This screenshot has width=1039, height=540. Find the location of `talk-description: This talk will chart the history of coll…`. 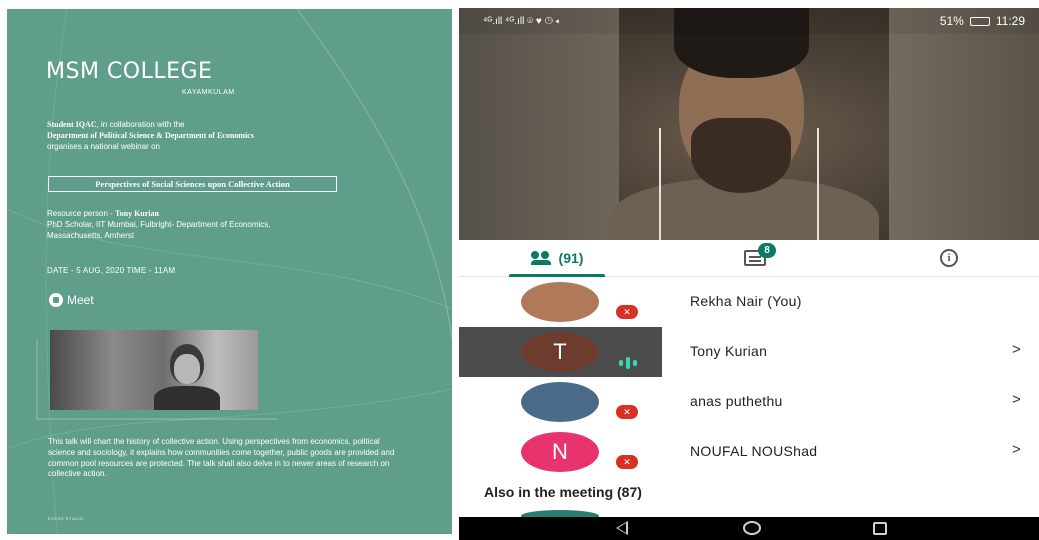

talk-description: This talk will chart the history of coll… is located at coordinates (221, 458).